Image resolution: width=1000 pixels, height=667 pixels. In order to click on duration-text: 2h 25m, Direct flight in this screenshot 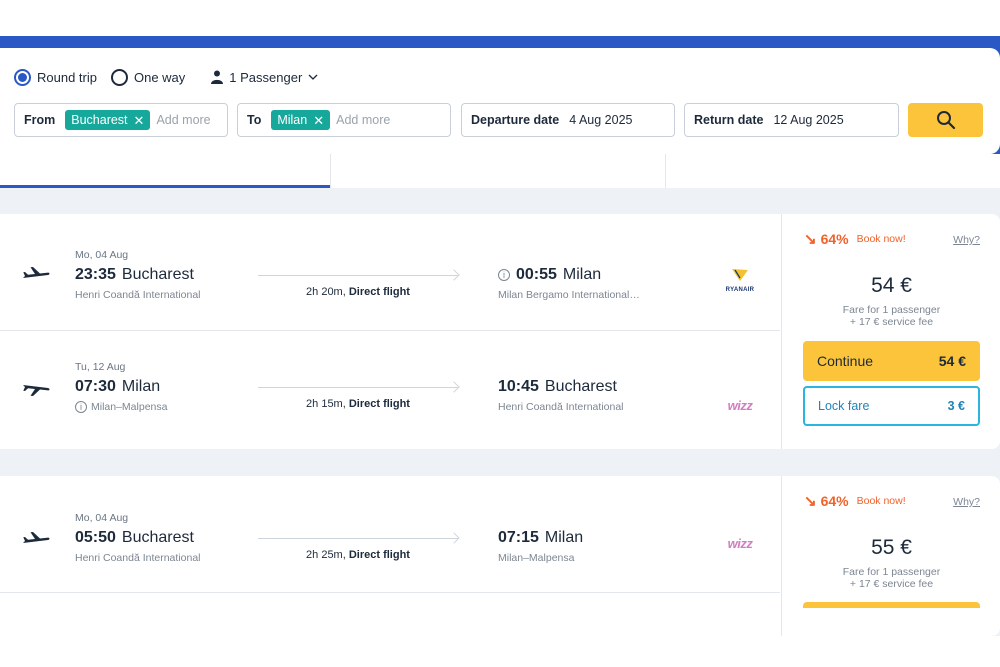, I will do `click(358, 555)`.